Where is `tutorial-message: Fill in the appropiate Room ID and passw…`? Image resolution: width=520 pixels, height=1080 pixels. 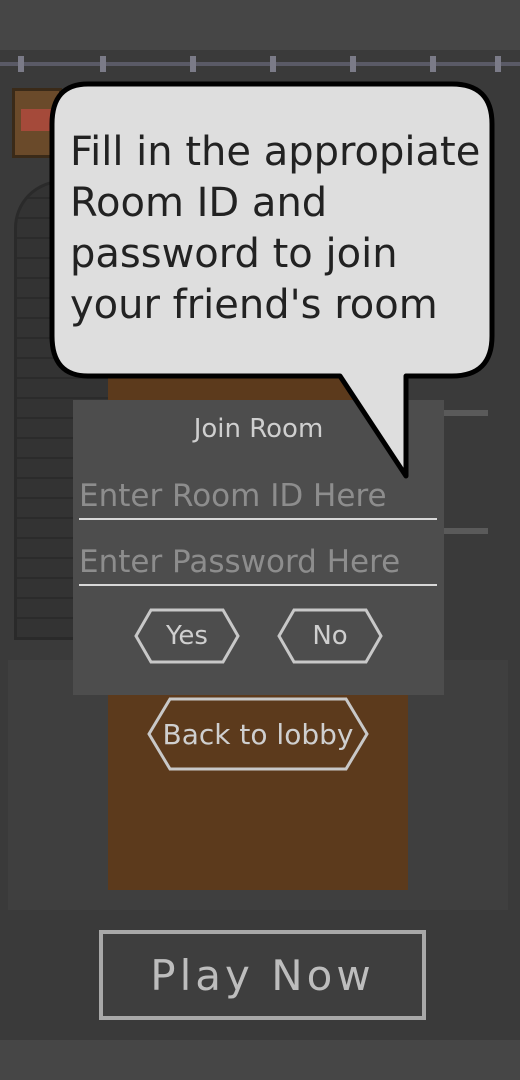
tutorial-message: Fill in the appropiate Room ID and passw… is located at coordinates (275, 228).